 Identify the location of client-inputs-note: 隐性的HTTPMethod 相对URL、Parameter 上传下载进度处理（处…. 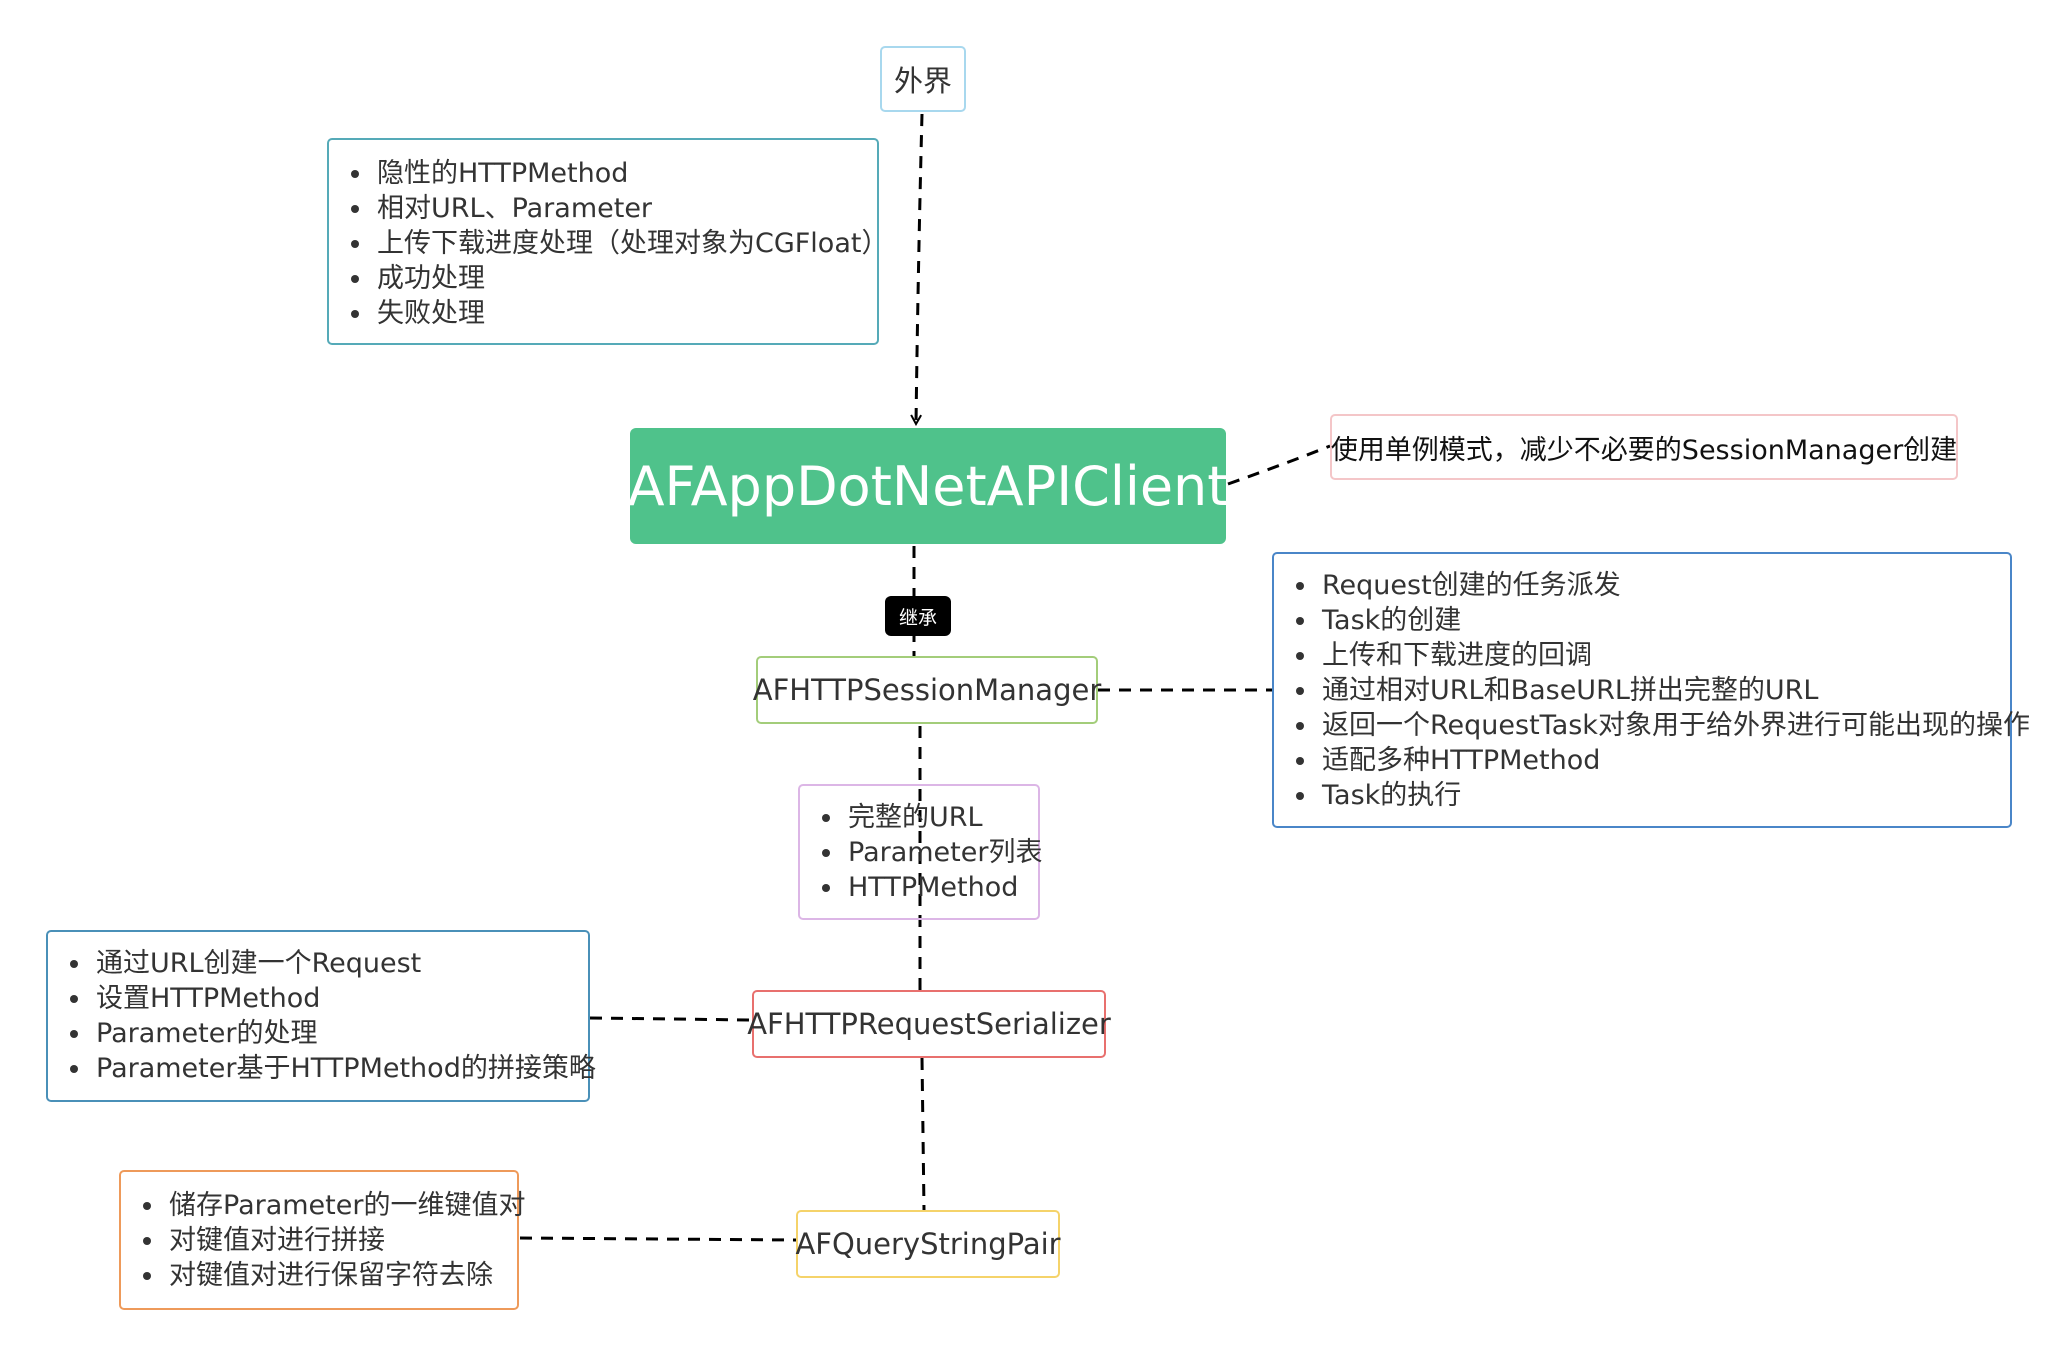
(608, 241).